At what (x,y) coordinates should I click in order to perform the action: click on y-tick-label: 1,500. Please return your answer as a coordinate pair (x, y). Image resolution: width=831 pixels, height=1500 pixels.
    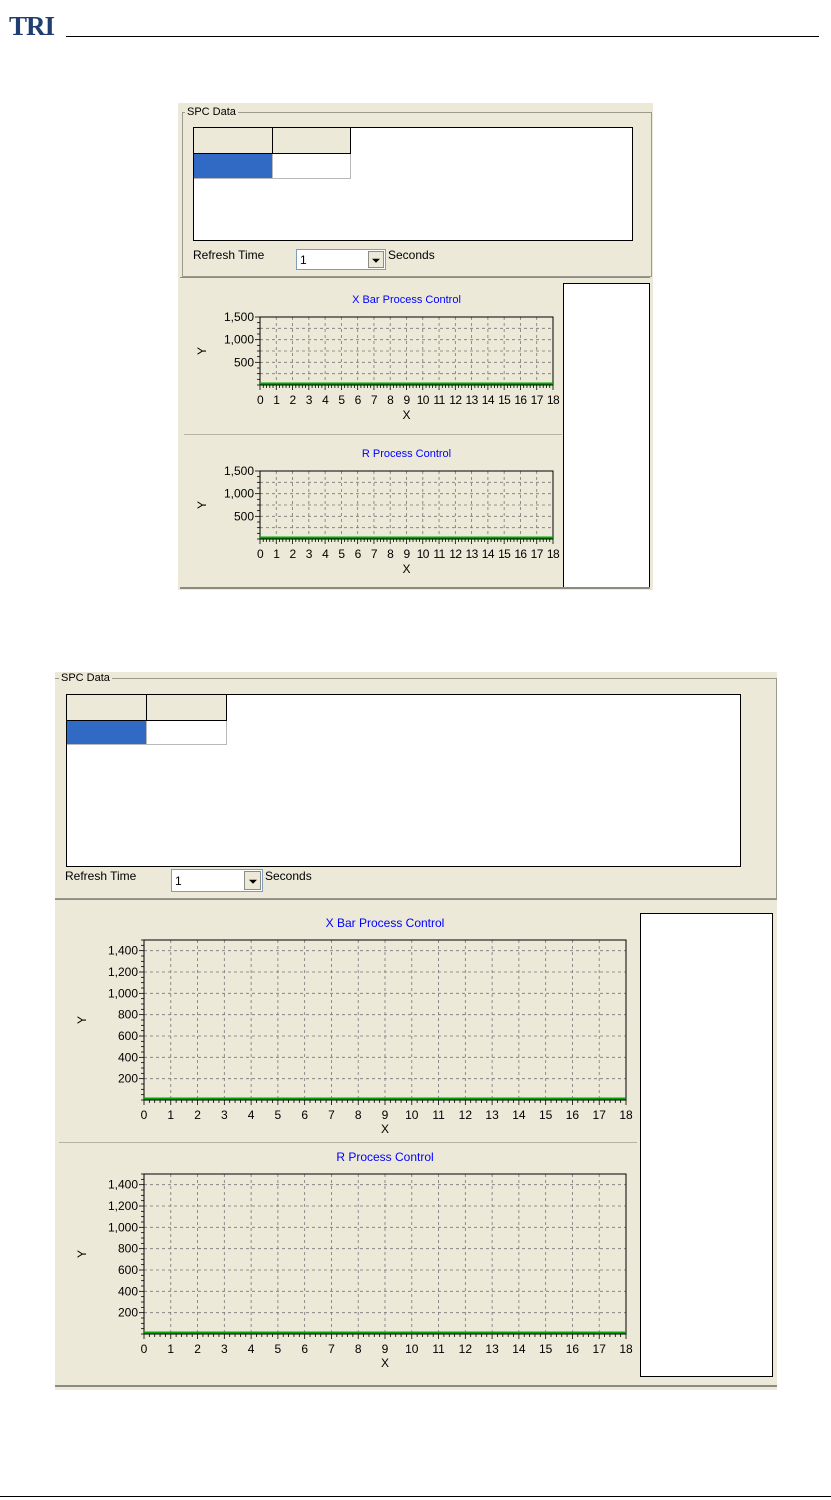
    Looking at the image, I should click on (239, 317).